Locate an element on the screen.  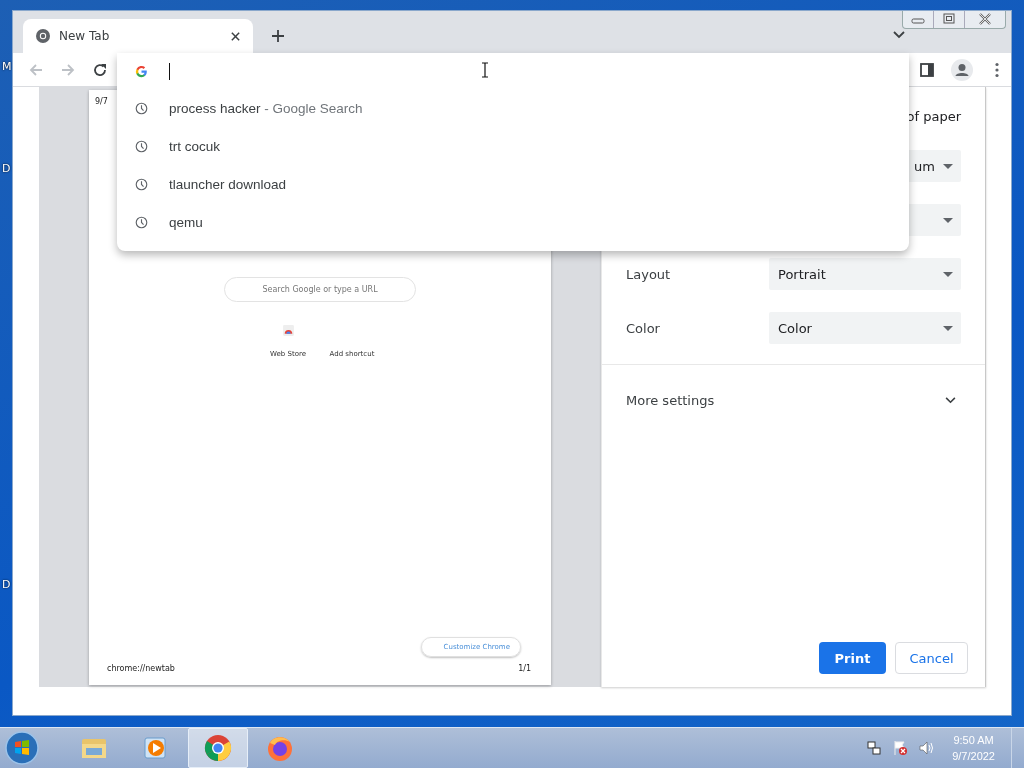
chevron-icon is located at coordinates (950, 400).